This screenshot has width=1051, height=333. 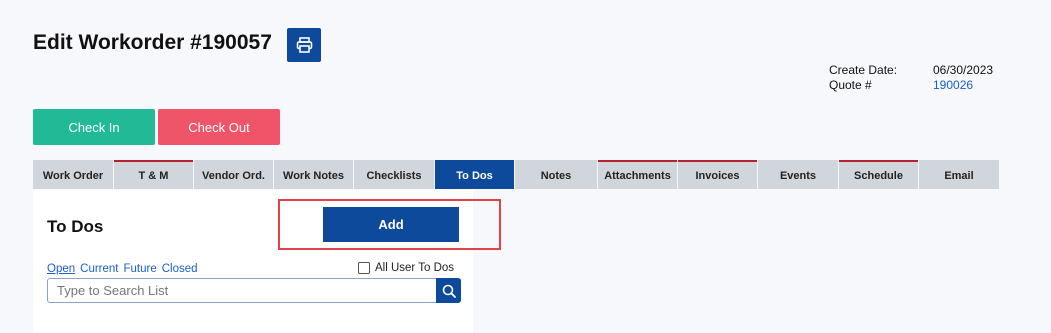 I want to click on check-in-button: Check In, so click(x=94, y=127).